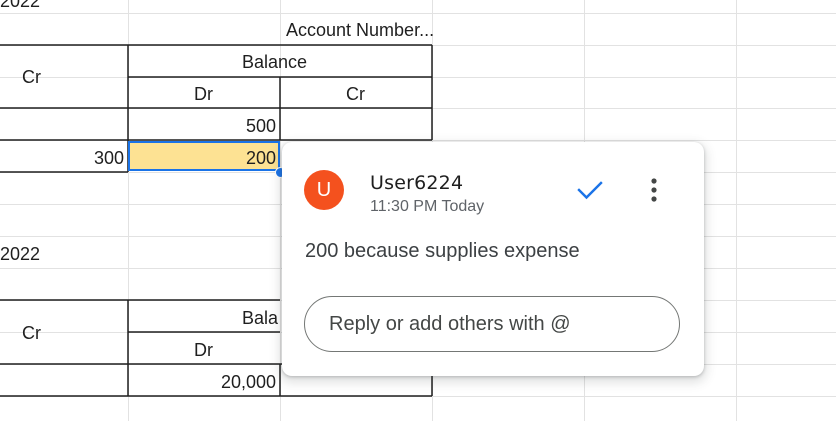 The image size is (836, 421). I want to click on comment-timestamp: 11:30 PM Today, so click(427, 206).